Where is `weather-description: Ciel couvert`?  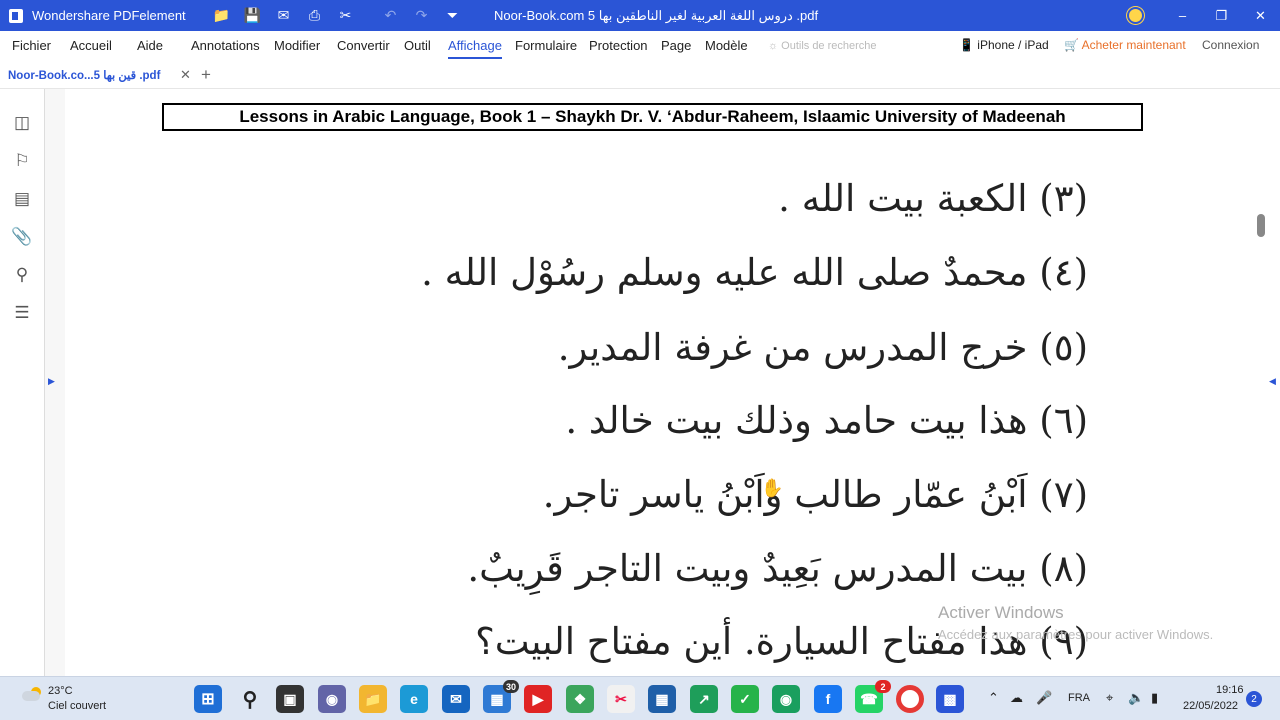
weather-description: Ciel couvert is located at coordinates (77, 706).